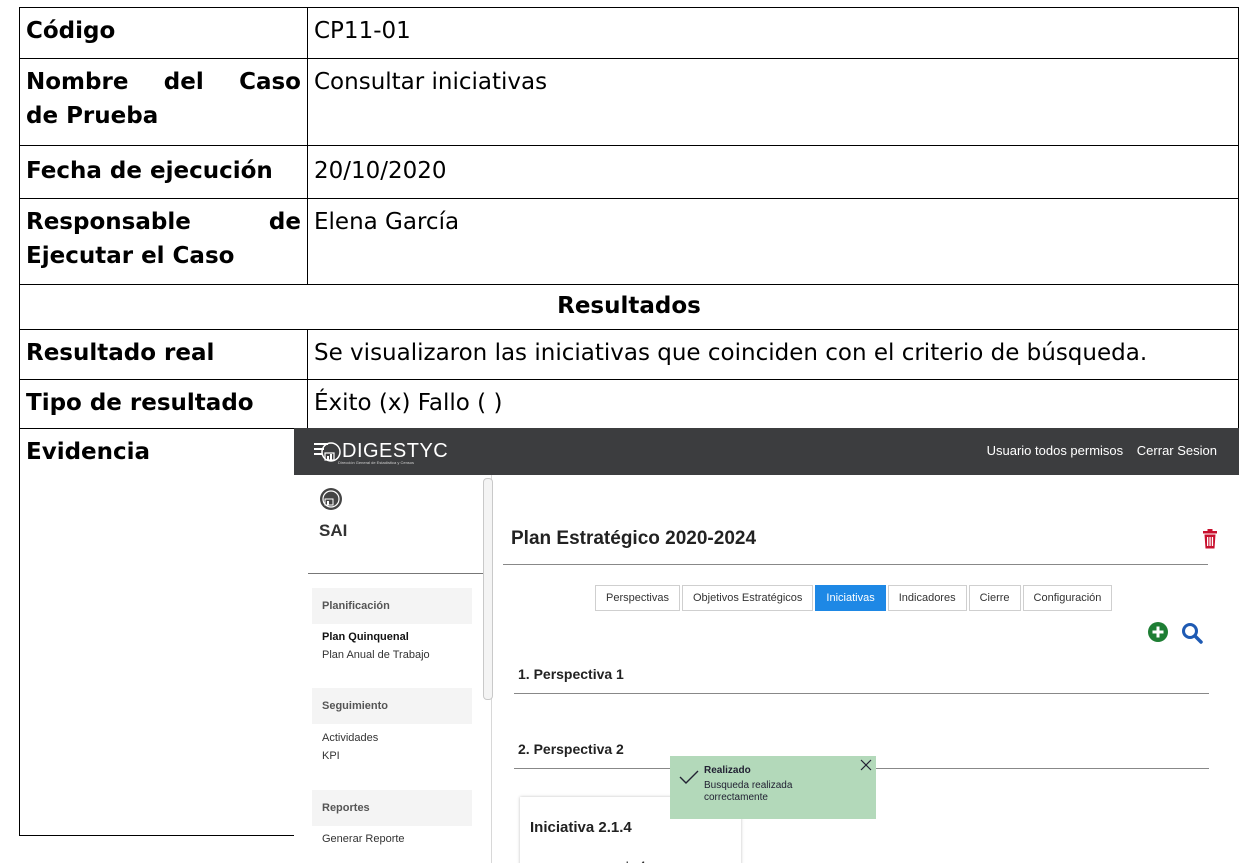 The height and width of the screenshot is (863, 1253). I want to click on section-perspectiva-2: 2. Perspectiva 2, so click(571, 749).